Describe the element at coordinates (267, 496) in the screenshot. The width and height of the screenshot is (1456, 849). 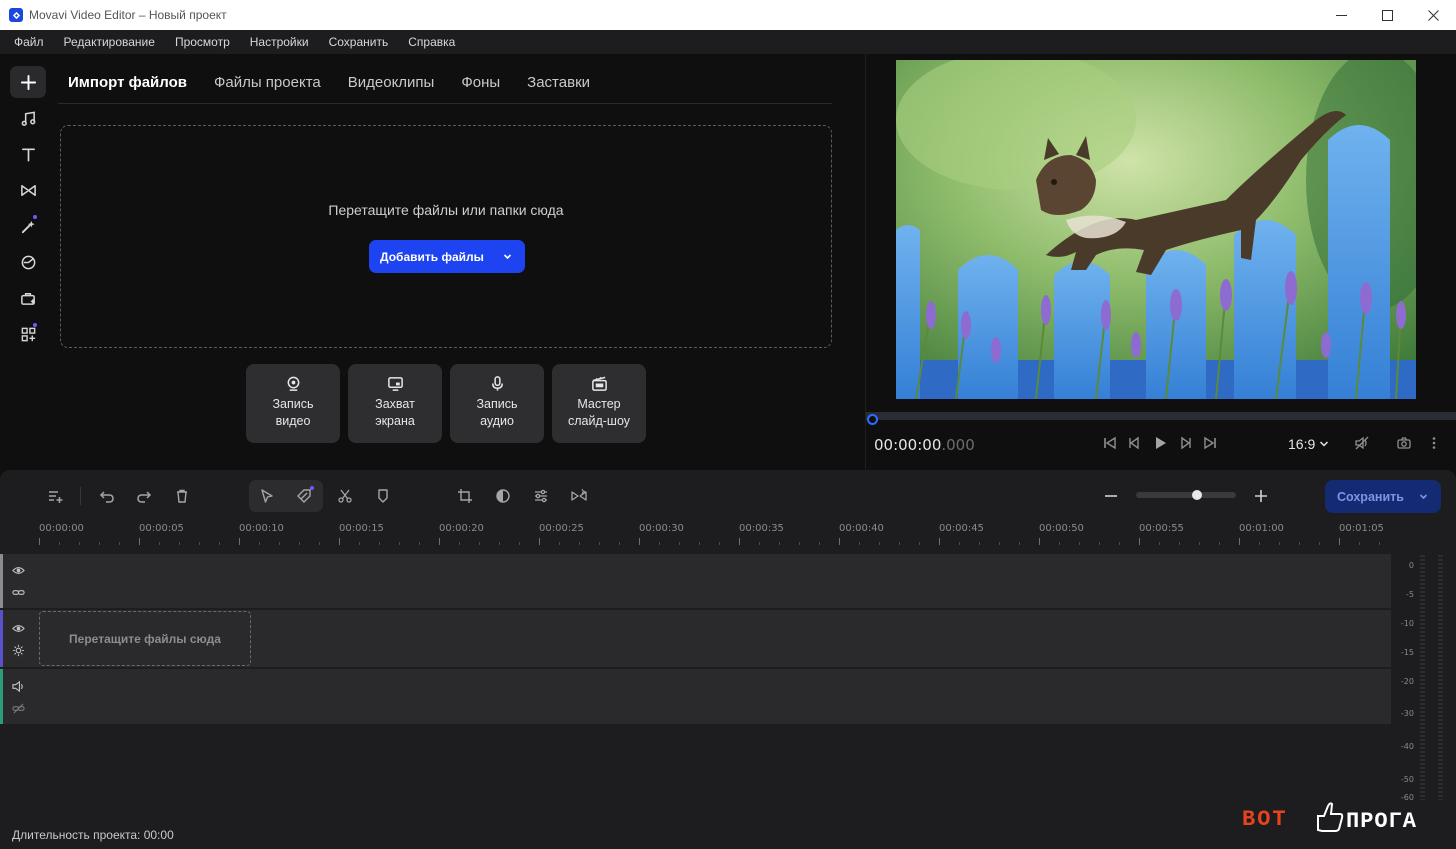
I see `select-tool-button` at that location.